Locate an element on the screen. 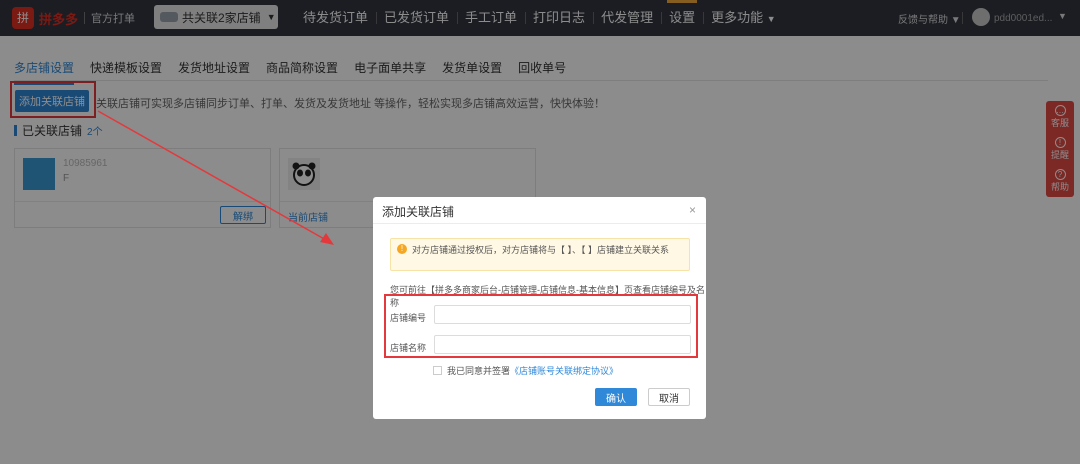 This screenshot has width=1080, height=464. dialog-title: 添加关联店铺 is located at coordinates (418, 212).